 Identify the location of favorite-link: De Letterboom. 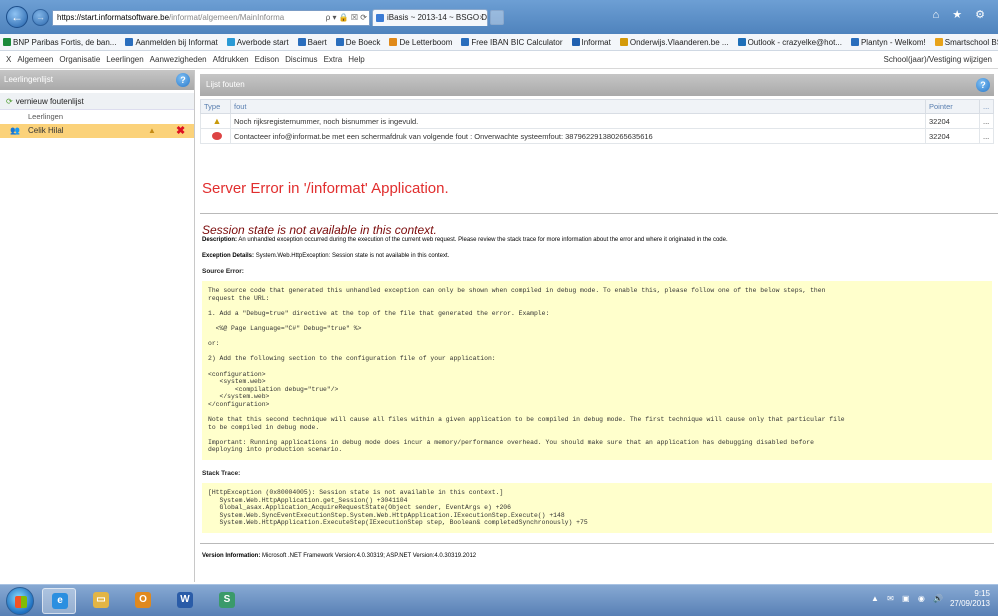
(419, 42).